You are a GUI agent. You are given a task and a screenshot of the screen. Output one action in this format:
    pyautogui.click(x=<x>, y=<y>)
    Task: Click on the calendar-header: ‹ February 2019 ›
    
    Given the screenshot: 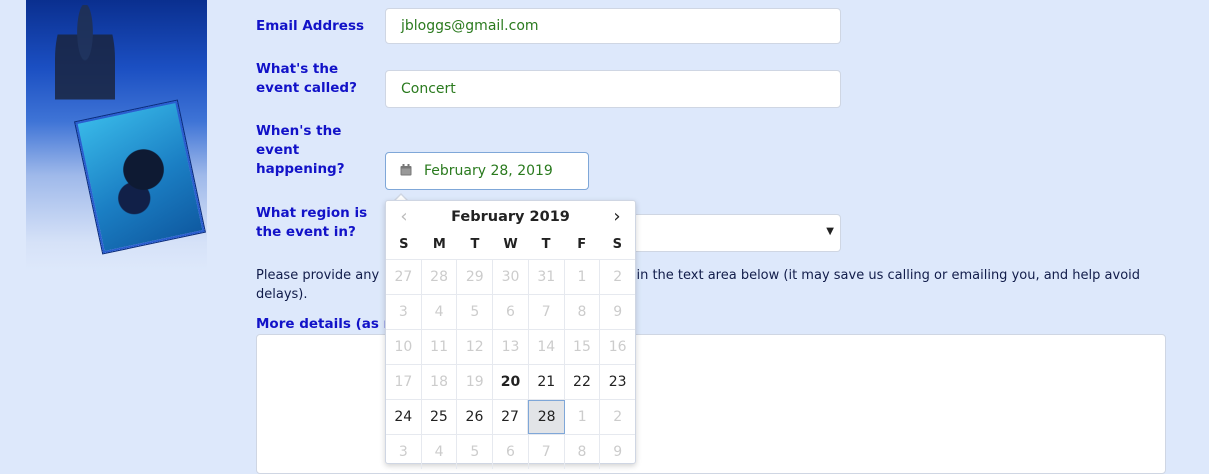 What is the action you would take?
    pyautogui.click(x=510, y=218)
    